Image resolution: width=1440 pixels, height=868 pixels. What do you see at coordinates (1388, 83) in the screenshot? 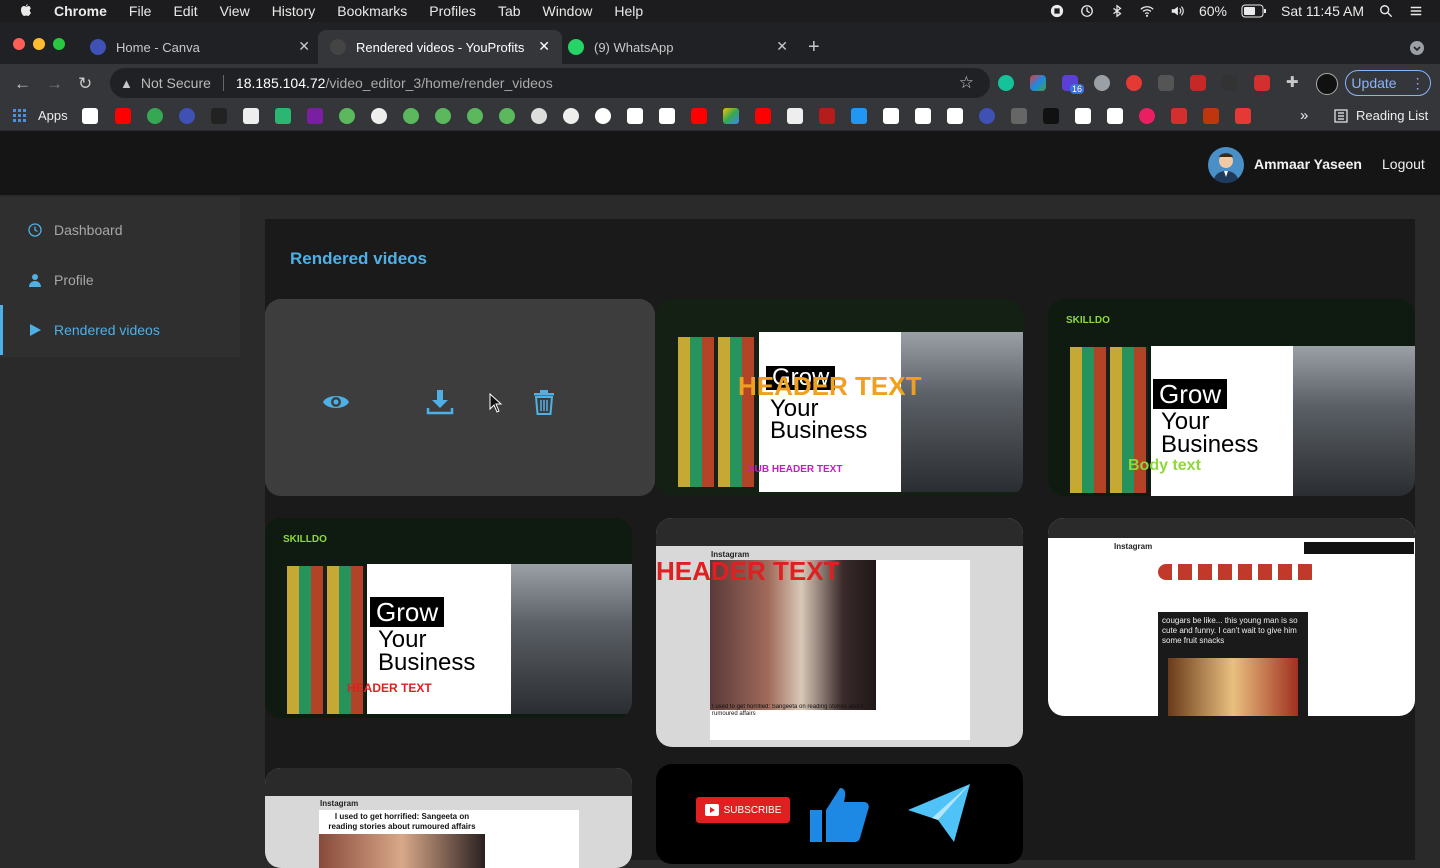
I see `update-button: Update ⋮` at bounding box center [1388, 83].